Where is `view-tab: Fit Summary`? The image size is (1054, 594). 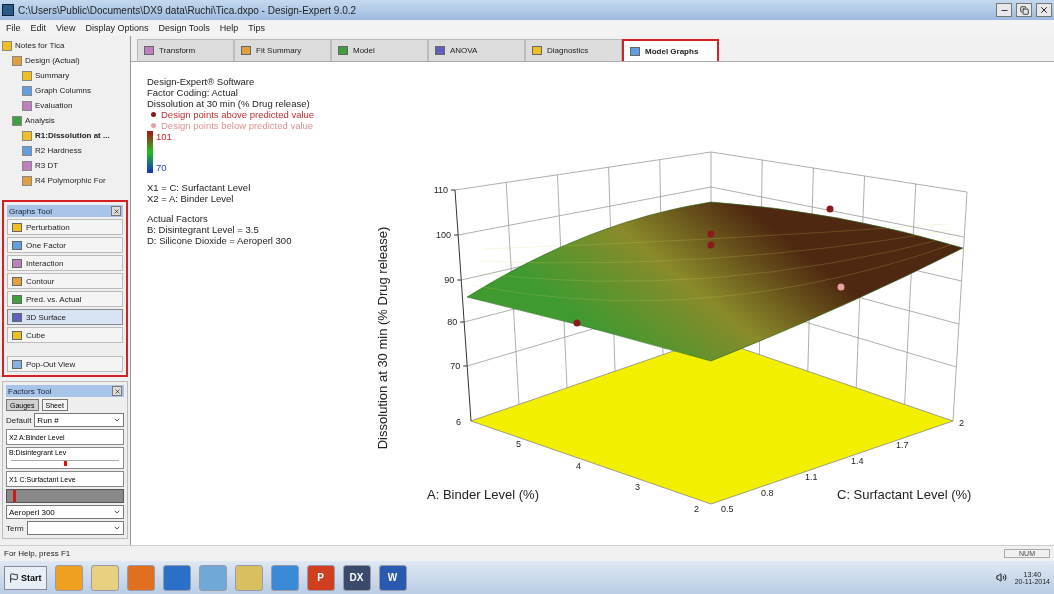 view-tab: Fit Summary is located at coordinates (282, 50).